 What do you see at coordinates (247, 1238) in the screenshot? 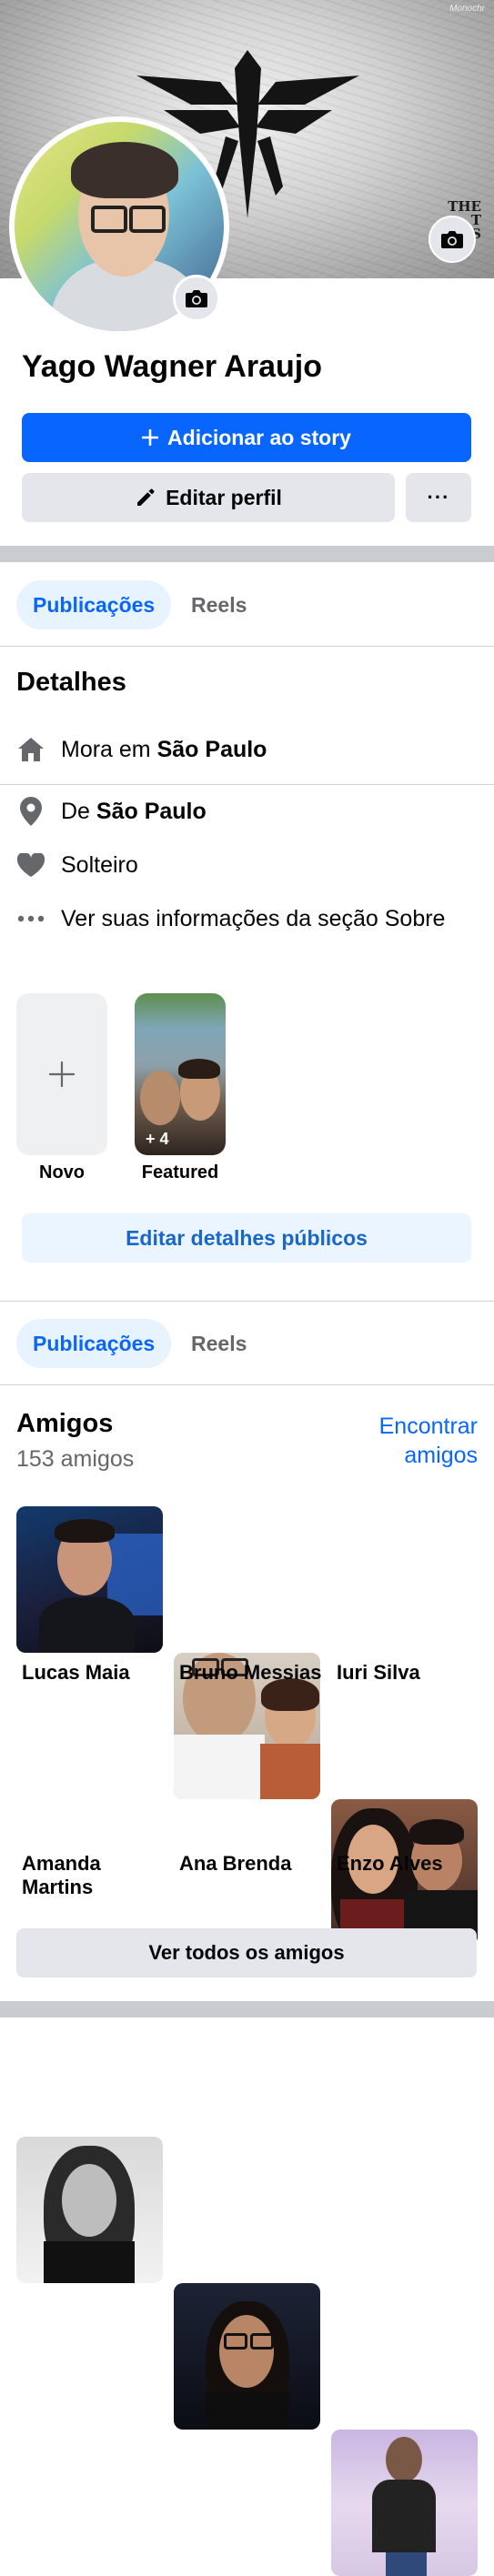
I see `edit-public-details-button: Editar detalhes públicos` at bounding box center [247, 1238].